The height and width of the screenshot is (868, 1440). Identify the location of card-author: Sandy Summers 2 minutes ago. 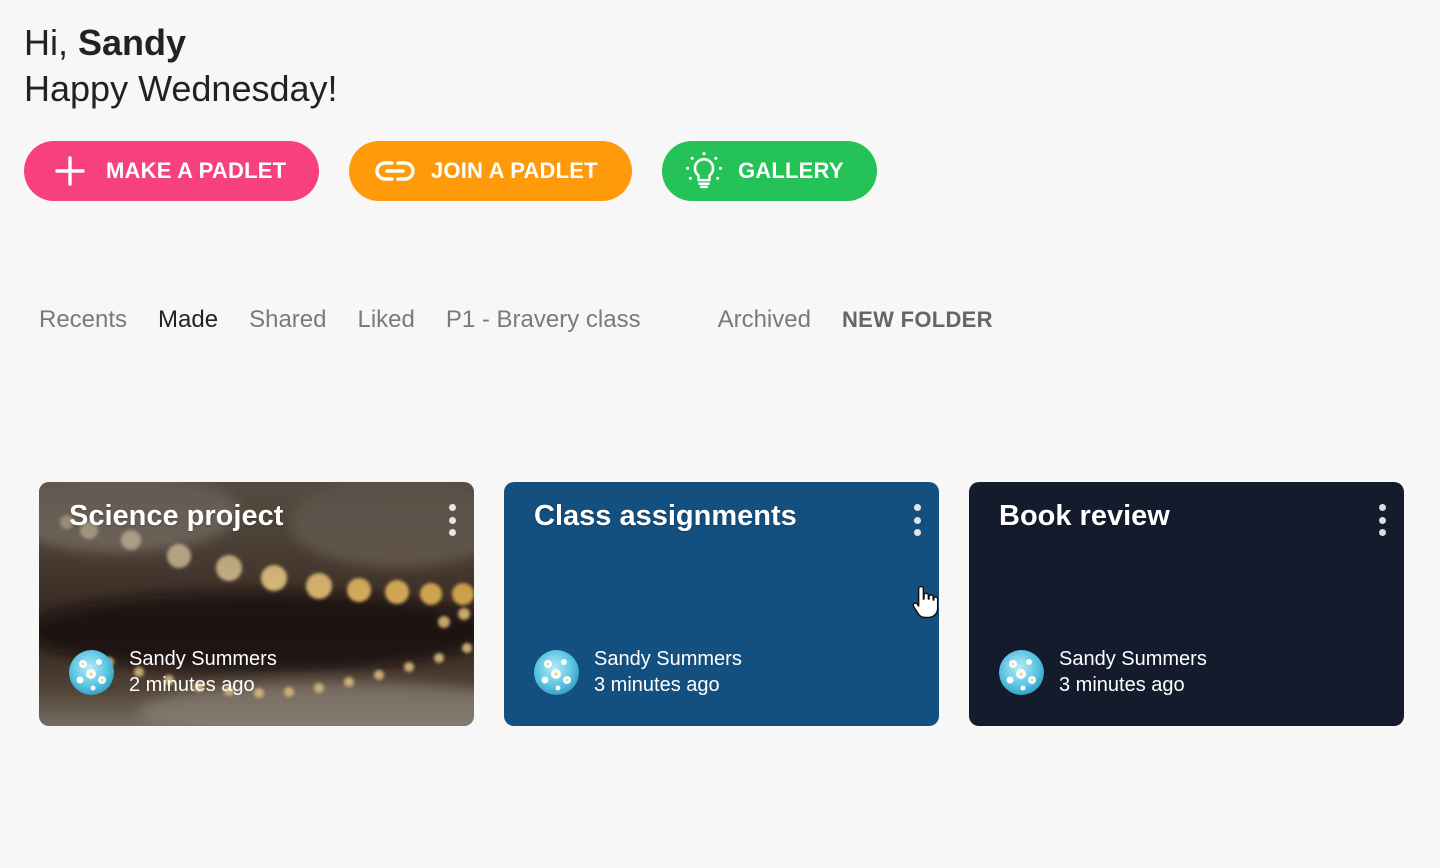
(173, 672).